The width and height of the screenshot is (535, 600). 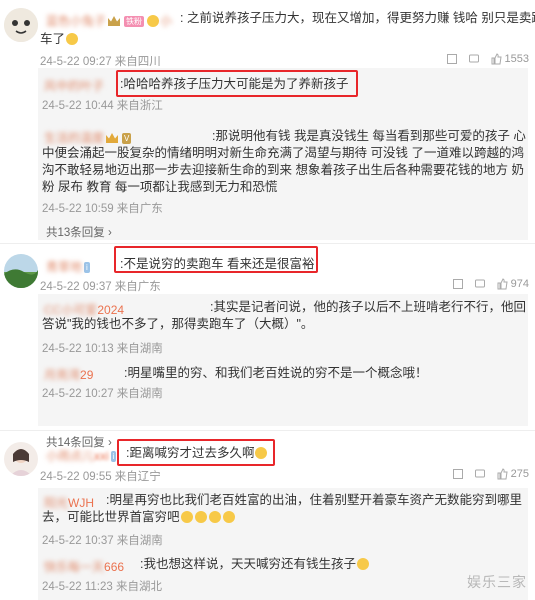 What do you see at coordinates (102, 209) in the screenshot?
I see `reply-meta: 24-5-22 10:59 来自广东` at bounding box center [102, 209].